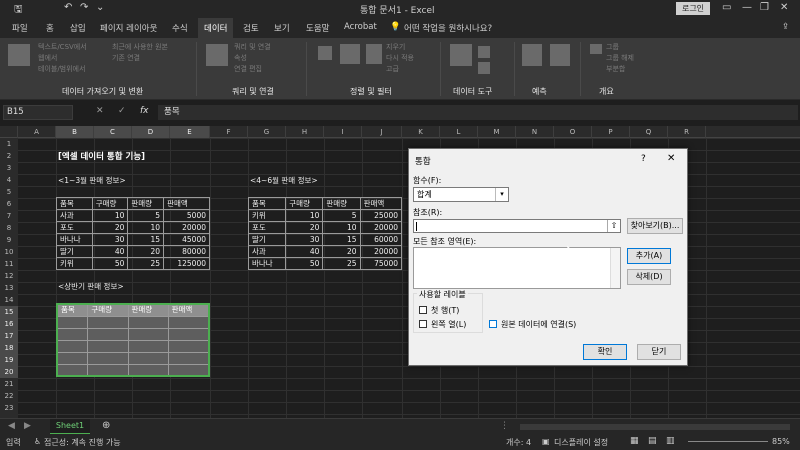 This screenshot has height=450, width=800. What do you see at coordinates (186, 239) in the screenshot?
I see `cell: 45000` at bounding box center [186, 239].